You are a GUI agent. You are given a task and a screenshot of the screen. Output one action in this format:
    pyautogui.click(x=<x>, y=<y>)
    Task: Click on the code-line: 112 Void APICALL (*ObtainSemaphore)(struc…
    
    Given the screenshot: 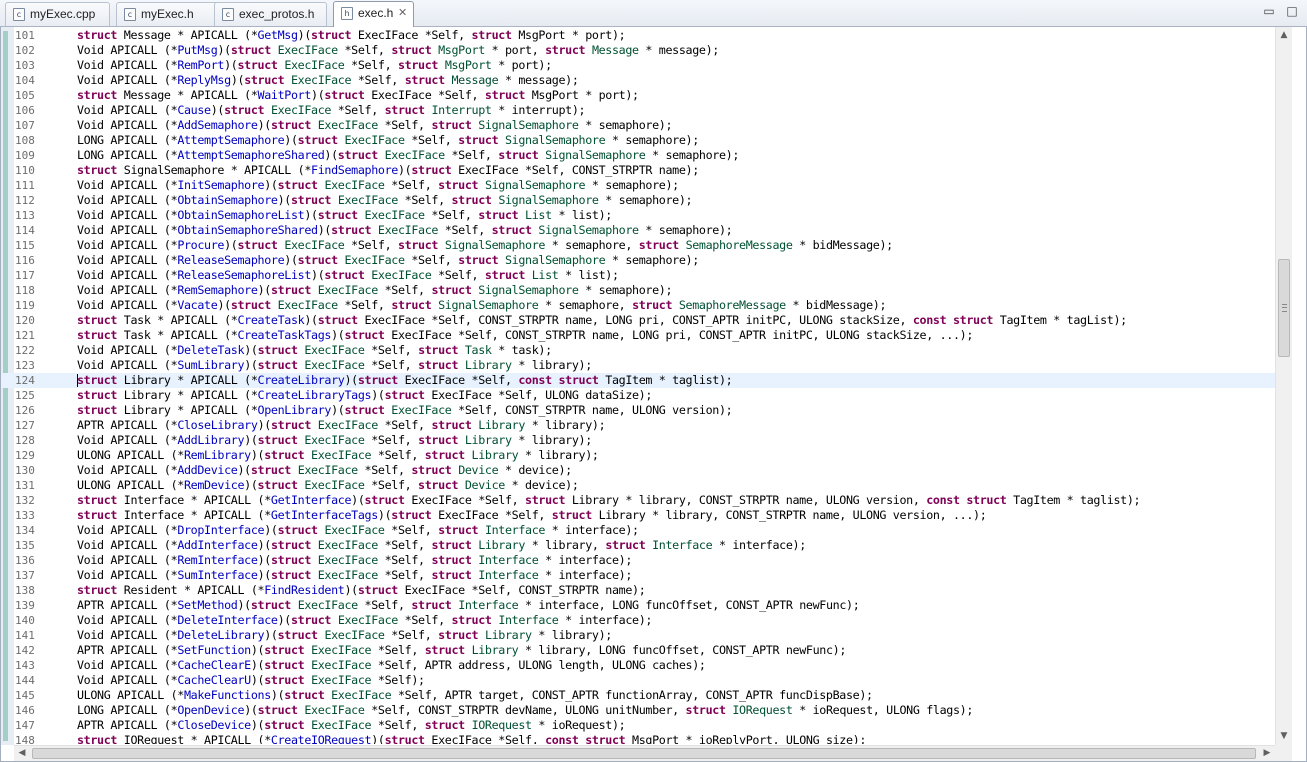 What is the action you would take?
    pyautogui.click(x=638, y=200)
    